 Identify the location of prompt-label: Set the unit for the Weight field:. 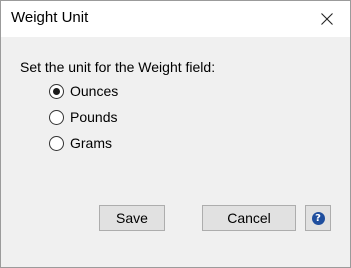
(118, 67).